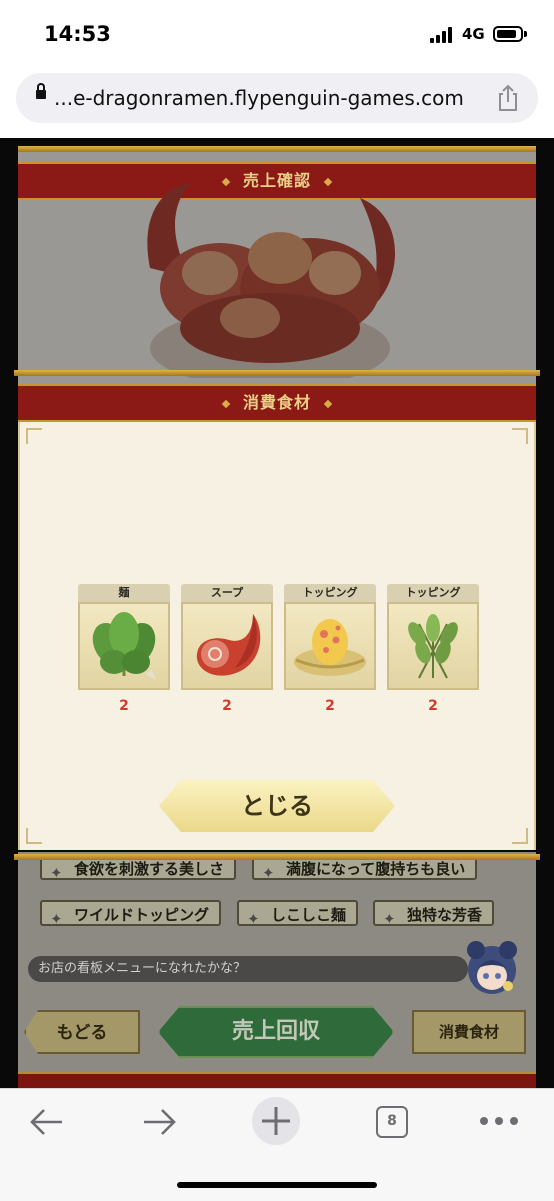  Describe the element at coordinates (277, 1080) in the screenshot. I see `bottom-trim` at that location.